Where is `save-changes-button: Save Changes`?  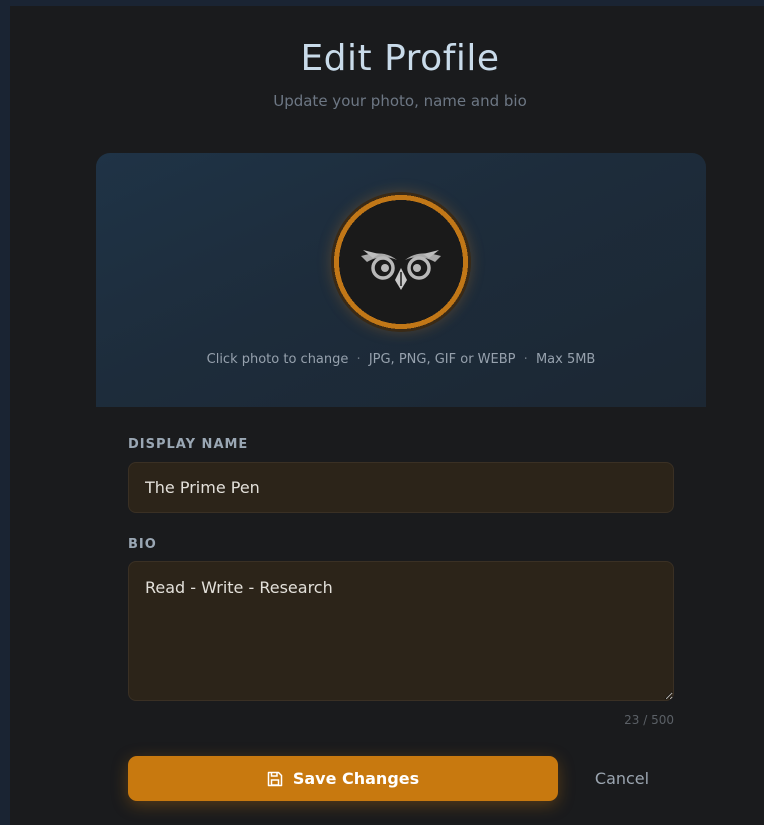 save-changes-button: Save Changes is located at coordinates (343, 778).